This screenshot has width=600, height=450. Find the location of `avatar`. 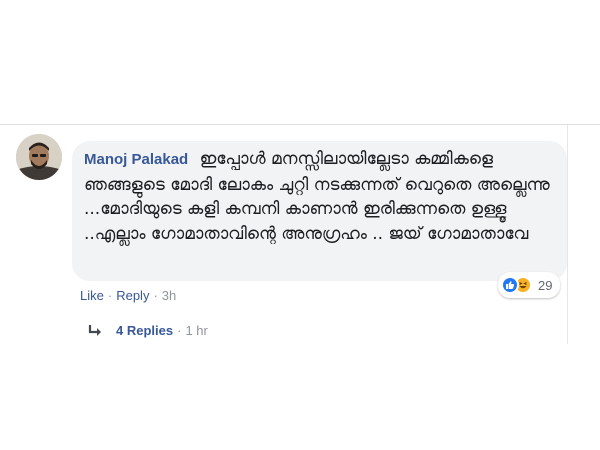

avatar is located at coordinates (39, 157).